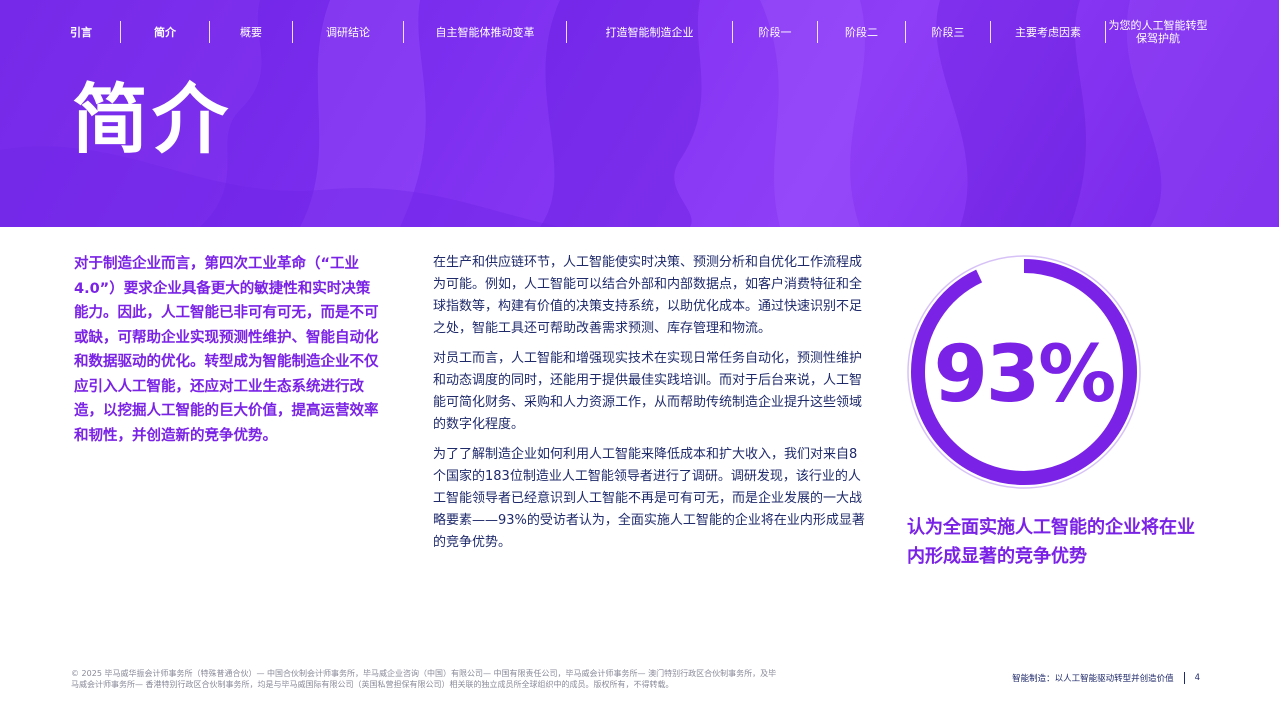  What do you see at coordinates (485, 32) in the screenshot?
I see `nav-item-agents: 自主智能体推动变革` at bounding box center [485, 32].